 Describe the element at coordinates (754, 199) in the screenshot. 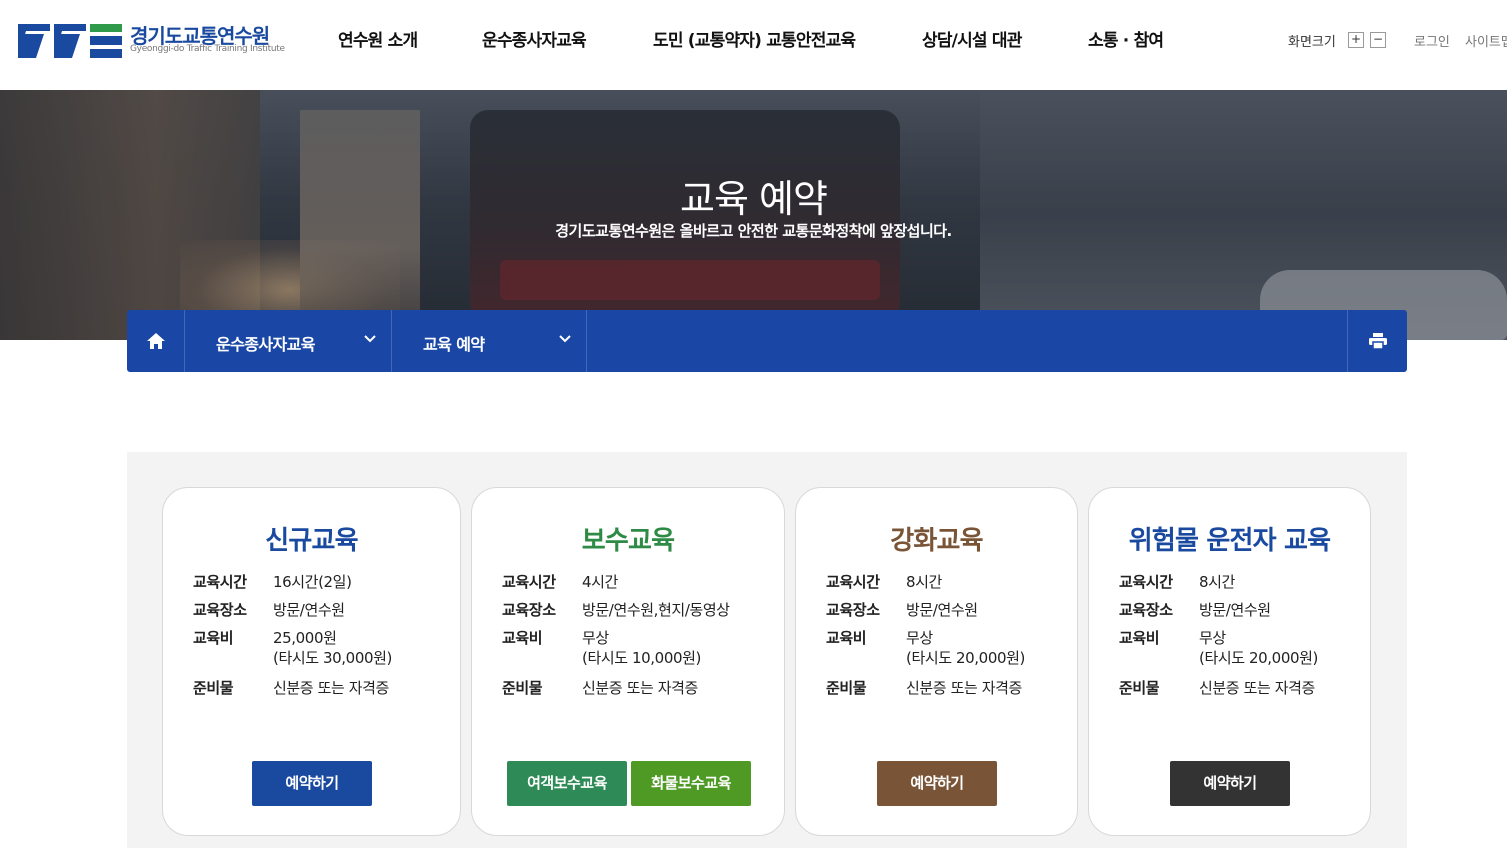

I see `page-title: 교육 예약` at that location.